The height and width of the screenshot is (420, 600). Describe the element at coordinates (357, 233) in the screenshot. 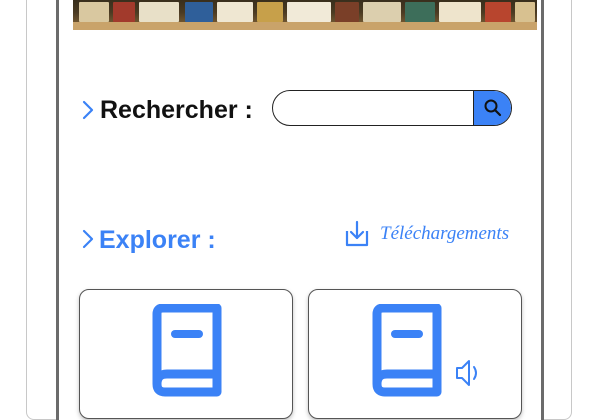

I see `download-icon` at that location.